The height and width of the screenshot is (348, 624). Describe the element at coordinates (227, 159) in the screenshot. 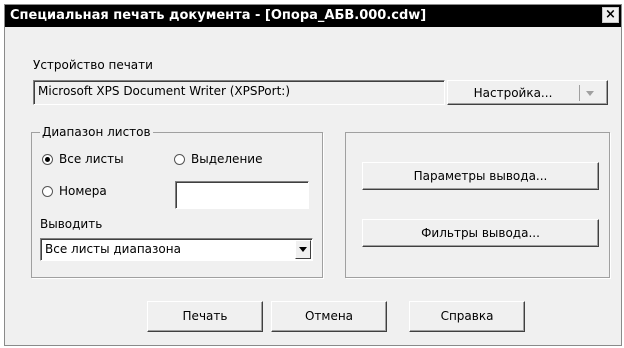

I see `radio-selection-label: Выделение` at that location.